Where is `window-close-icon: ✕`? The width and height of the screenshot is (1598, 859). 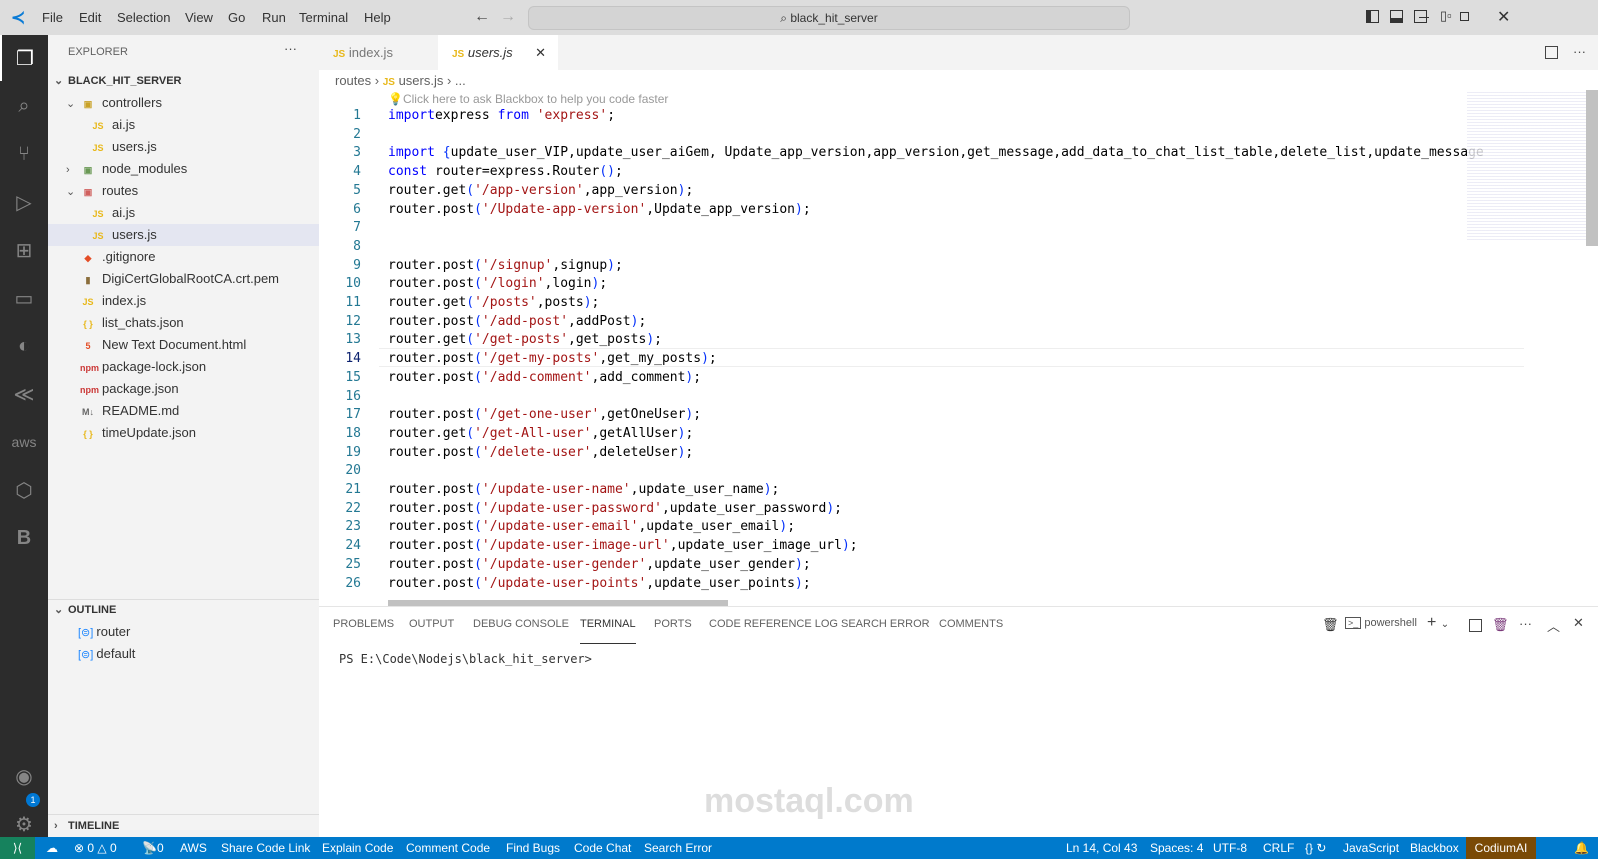
window-close-icon: ✕ is located at coordinates (1503, 17).